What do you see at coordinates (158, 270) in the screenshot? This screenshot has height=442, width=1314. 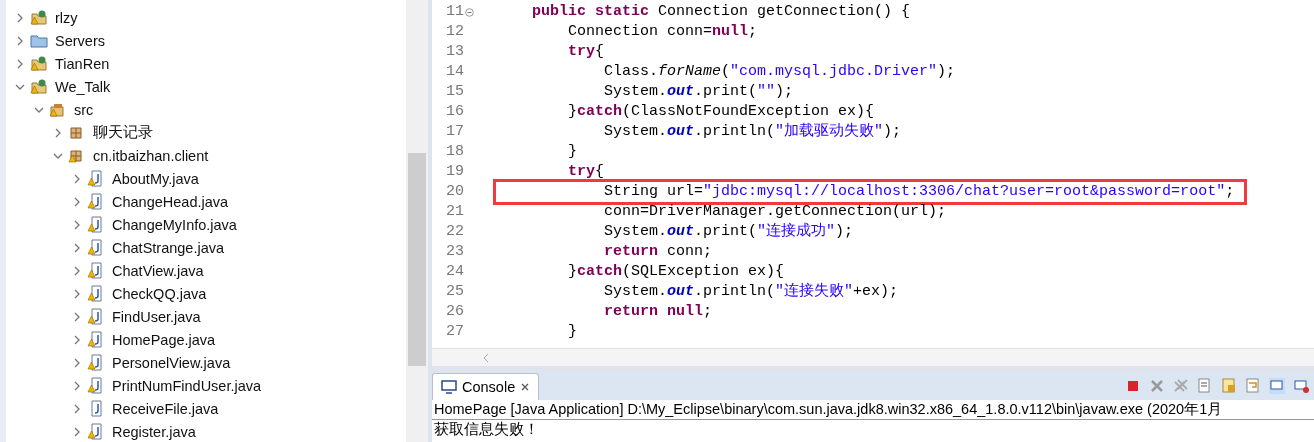 I see `tree-item-label: ChatView.java` at bounding box center [158, 270].